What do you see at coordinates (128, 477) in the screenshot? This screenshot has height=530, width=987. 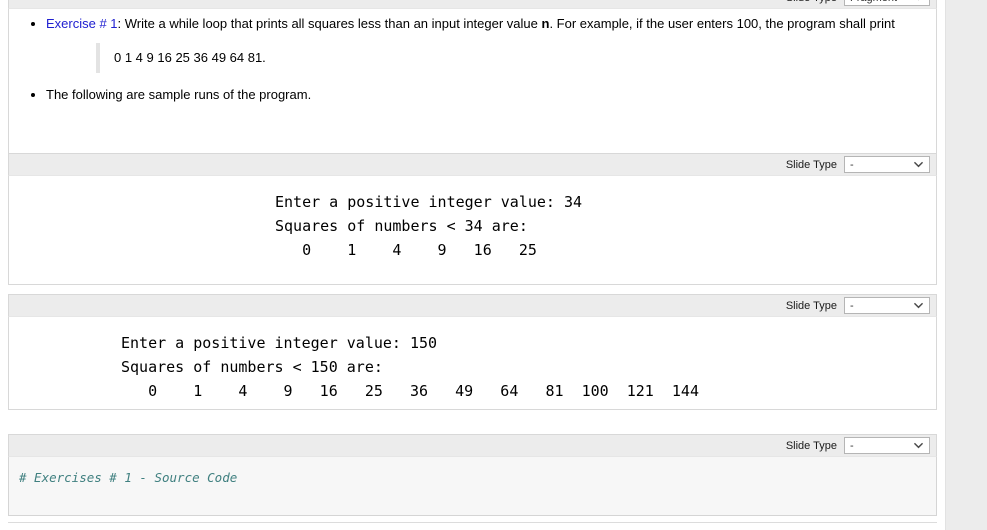 I see `code-comment-token: # Exercises # 1 - Source Code` at bounding box center [128, 477].